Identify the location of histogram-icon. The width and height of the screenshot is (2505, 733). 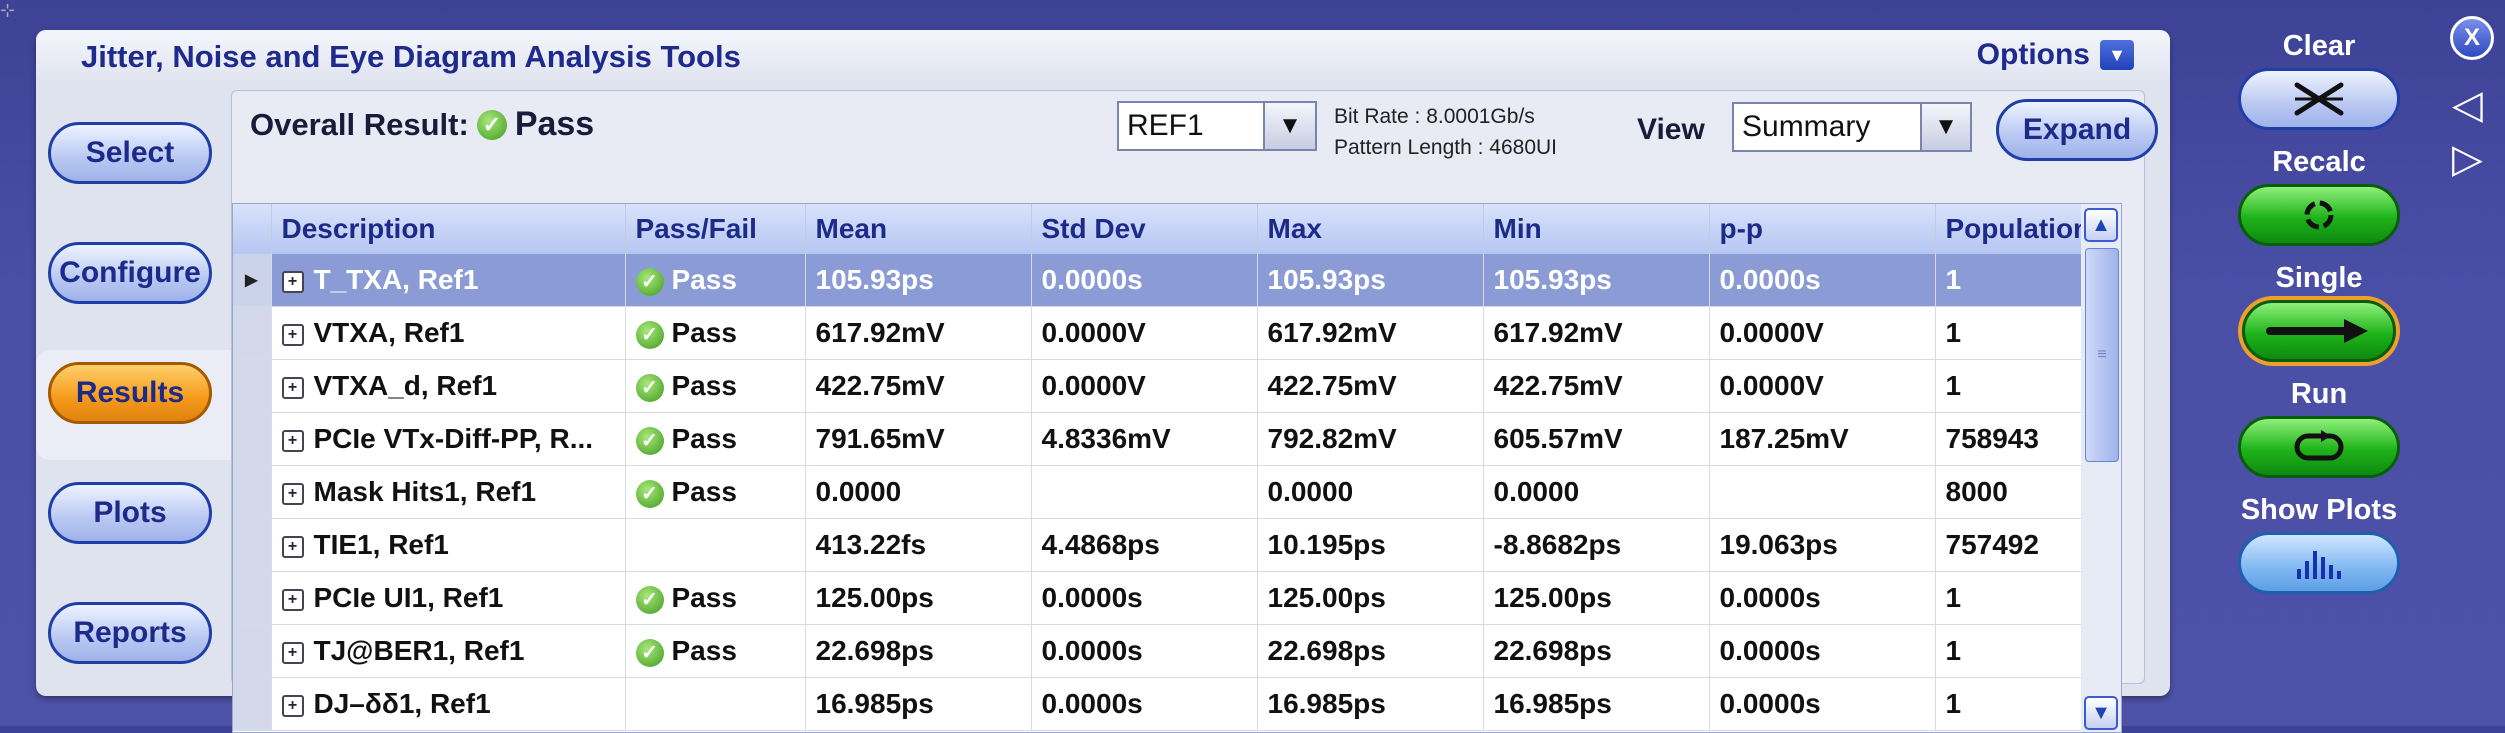
(2319, 565).